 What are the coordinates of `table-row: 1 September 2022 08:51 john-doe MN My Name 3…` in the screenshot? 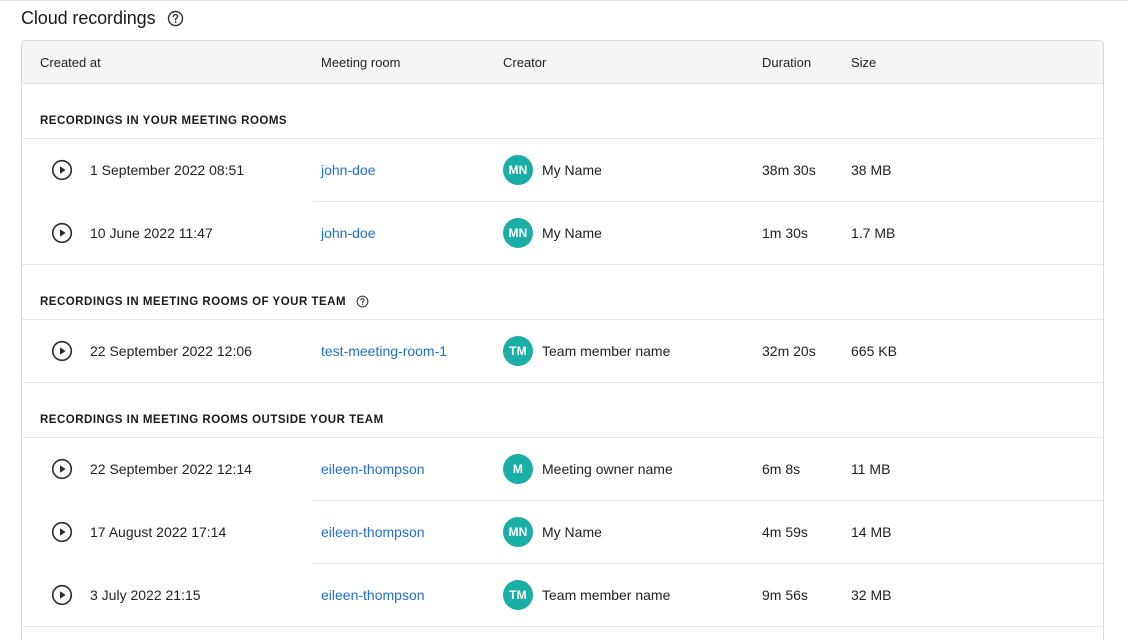 It's located at (562, 170).